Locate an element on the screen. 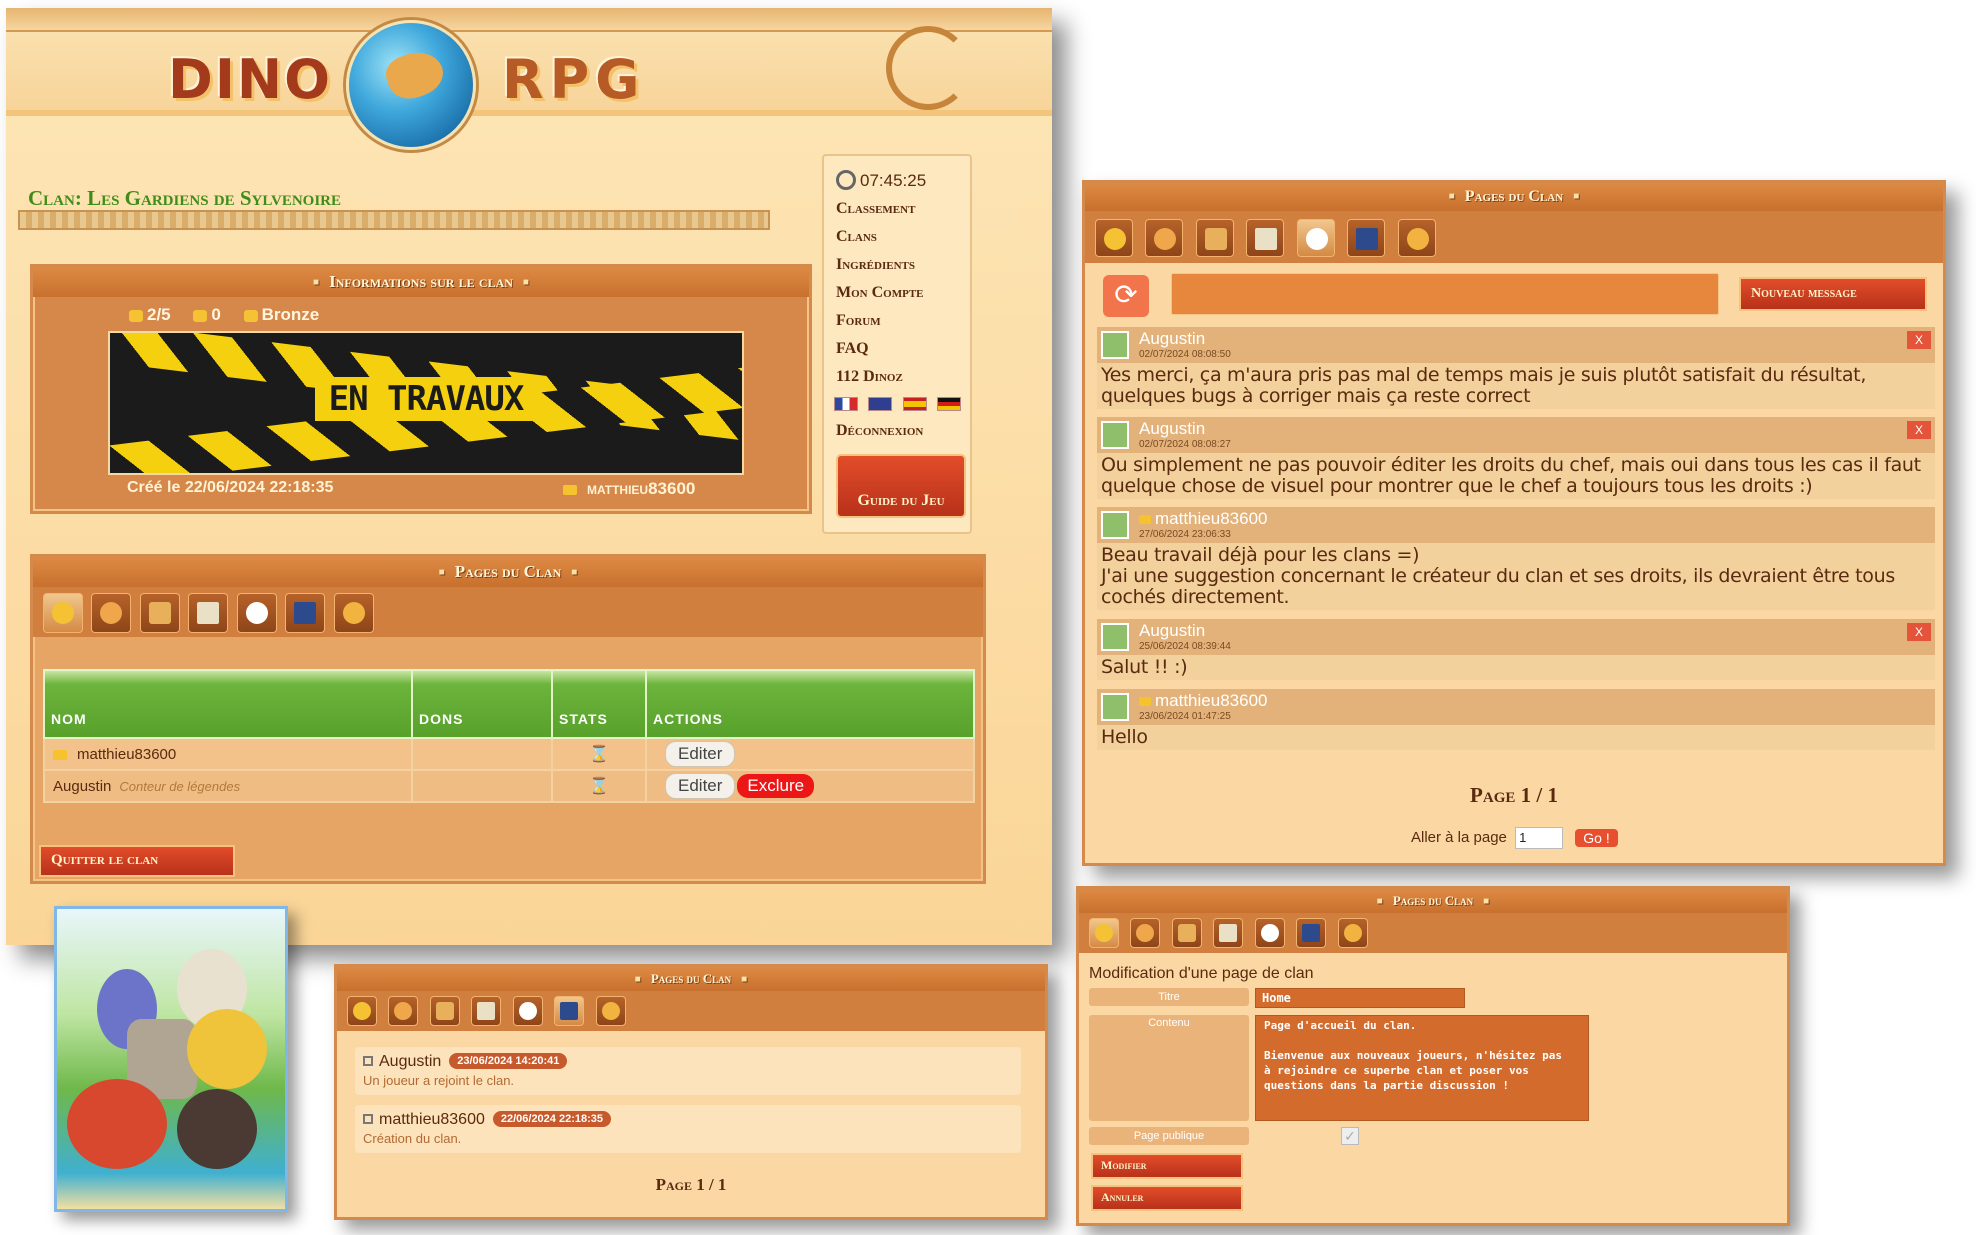 The width and height of the screenshot is (1976, 1235). forum-post: matthieu83600 23/06/2024 01:47:25 Hello is located at coordinates (1516, 719).